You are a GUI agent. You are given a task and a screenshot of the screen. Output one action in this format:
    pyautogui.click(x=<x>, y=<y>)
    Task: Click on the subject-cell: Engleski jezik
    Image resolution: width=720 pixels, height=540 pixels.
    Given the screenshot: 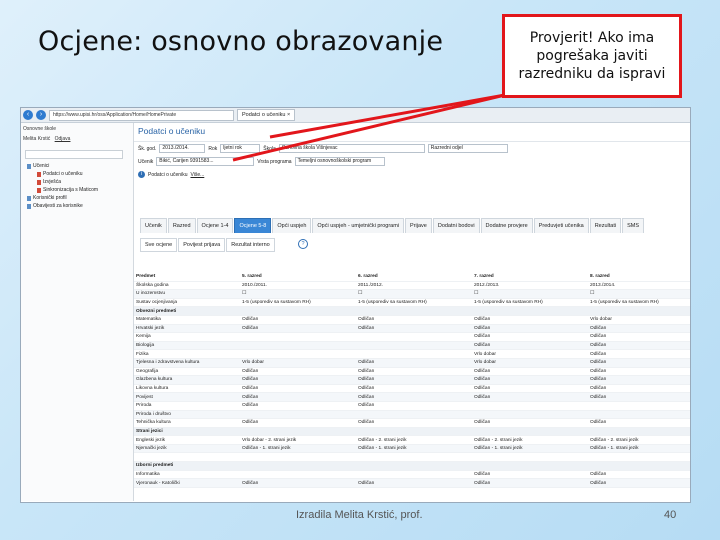 What is the action you would take?
    pyautogui.click(x=187, y=440)
    